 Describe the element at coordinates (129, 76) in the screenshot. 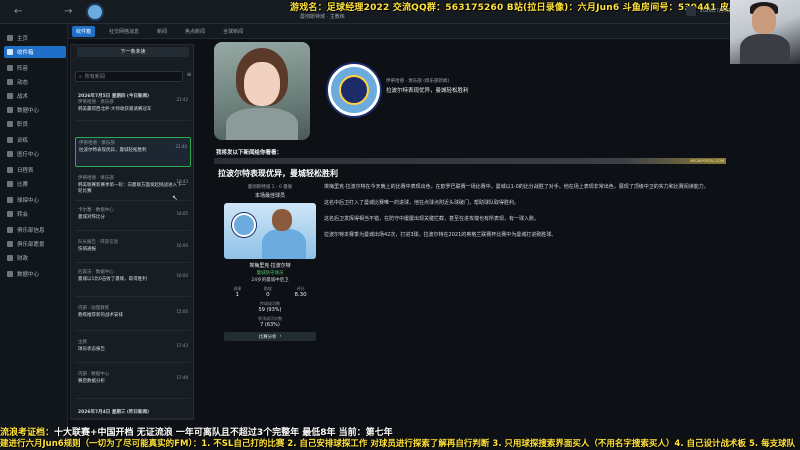

I see `search-input: ⌕ 所有新闻` at that location.